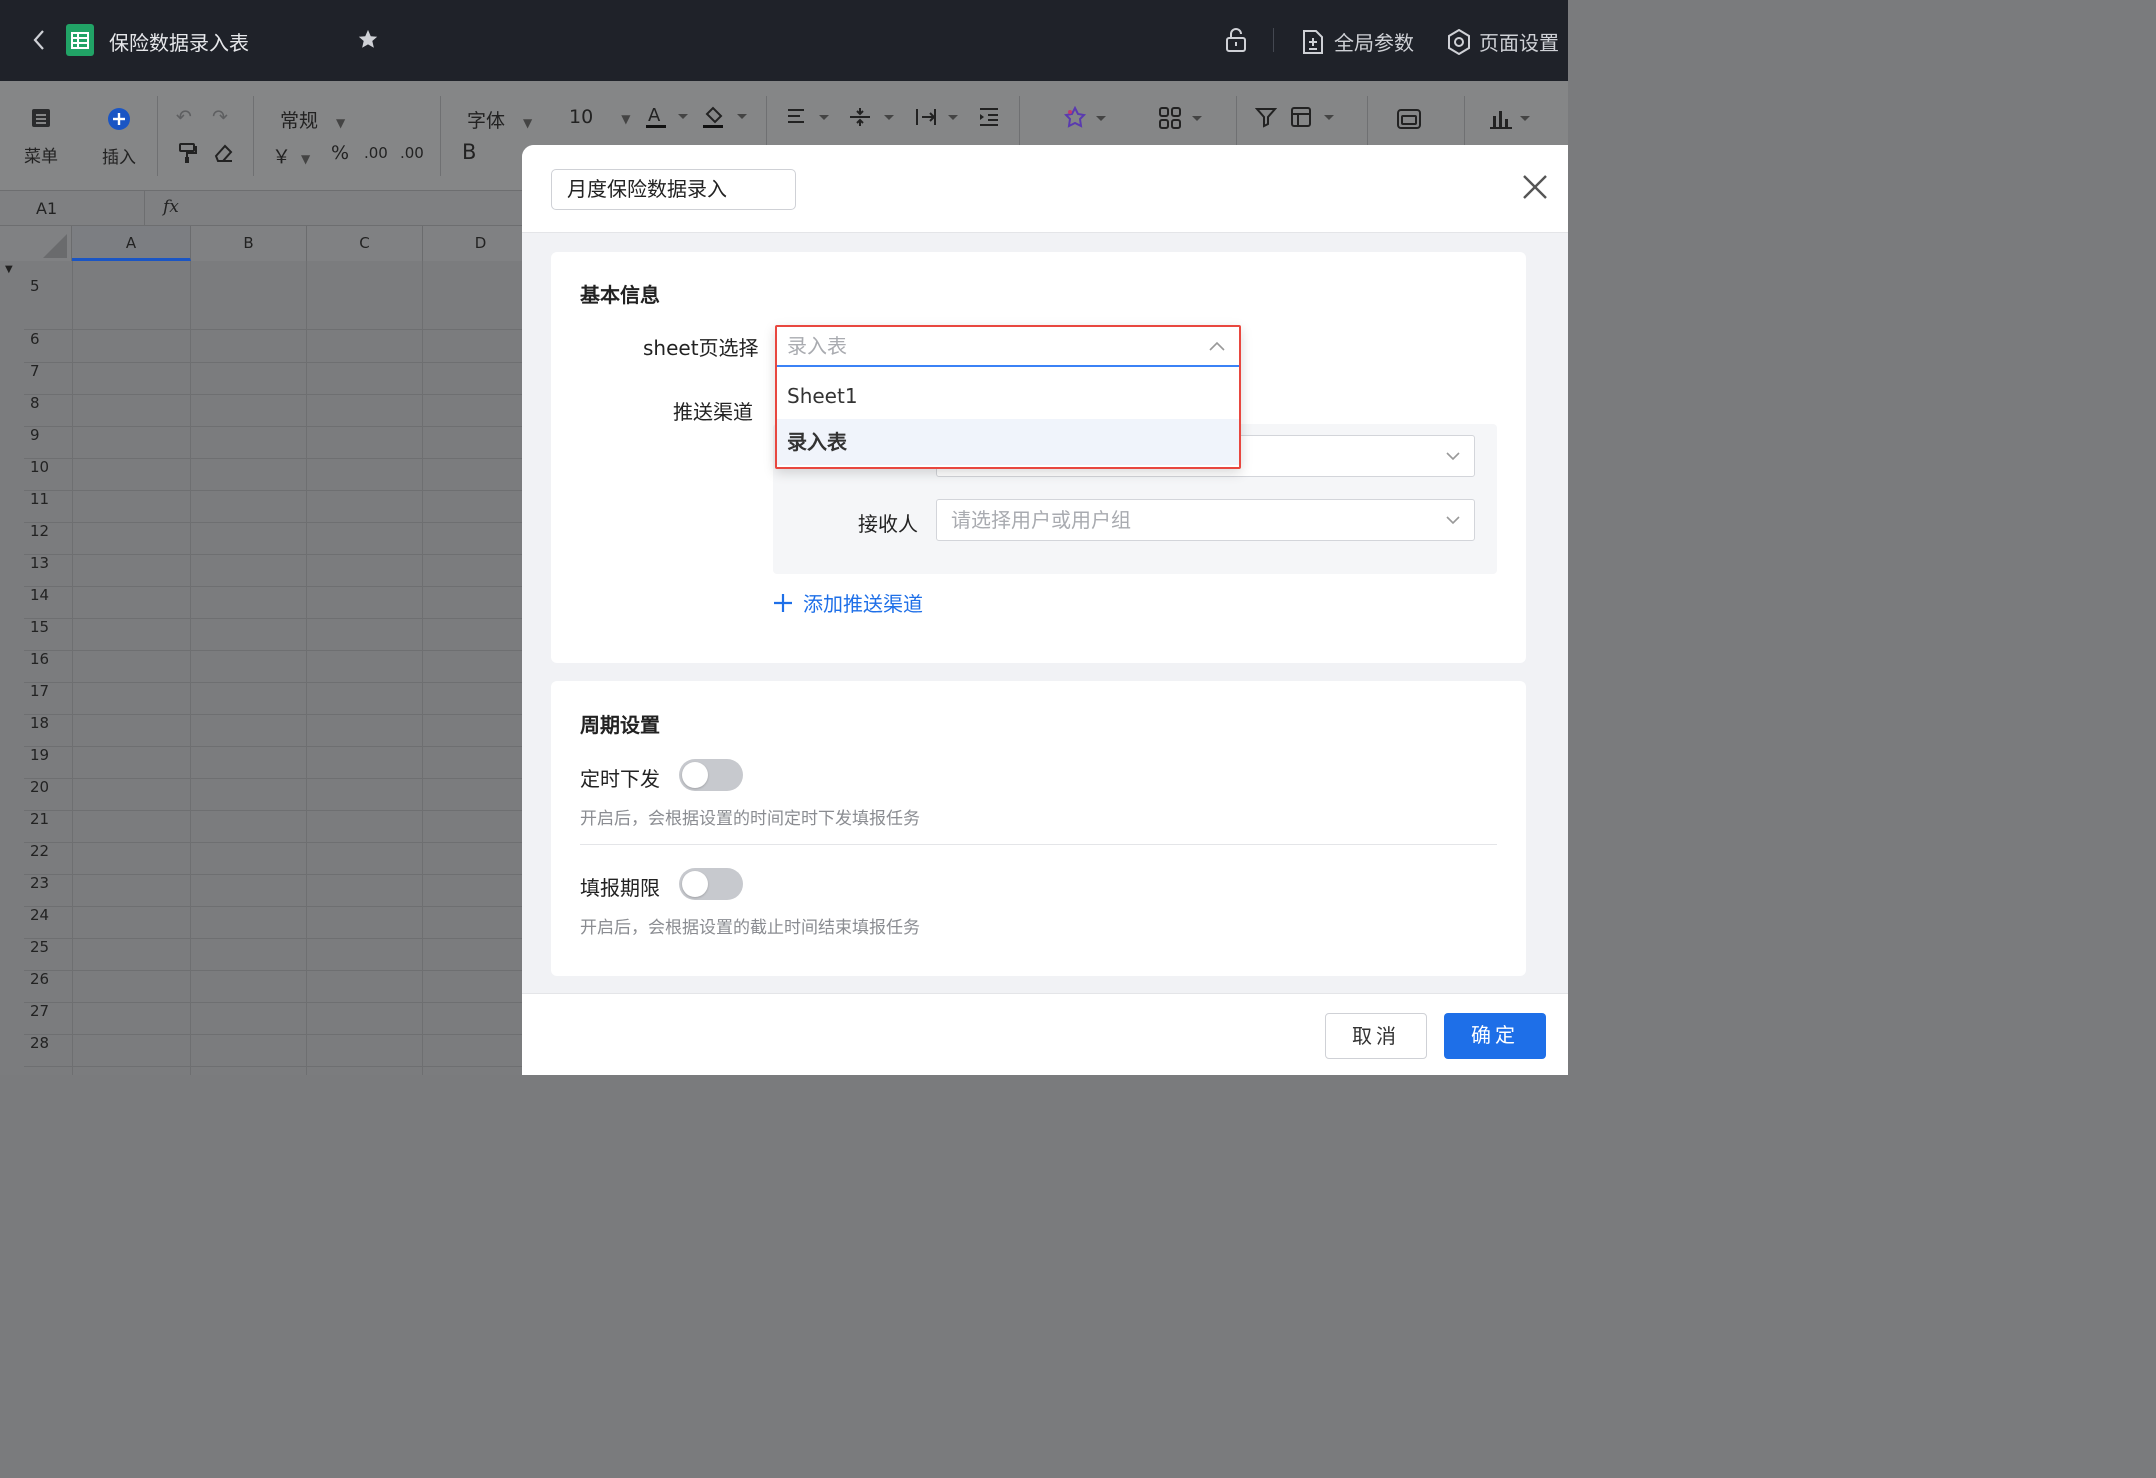 Image resolution: width=2156 pixels, height=1478 pixels. I want to click on row-header: 23, so click(36, 883).